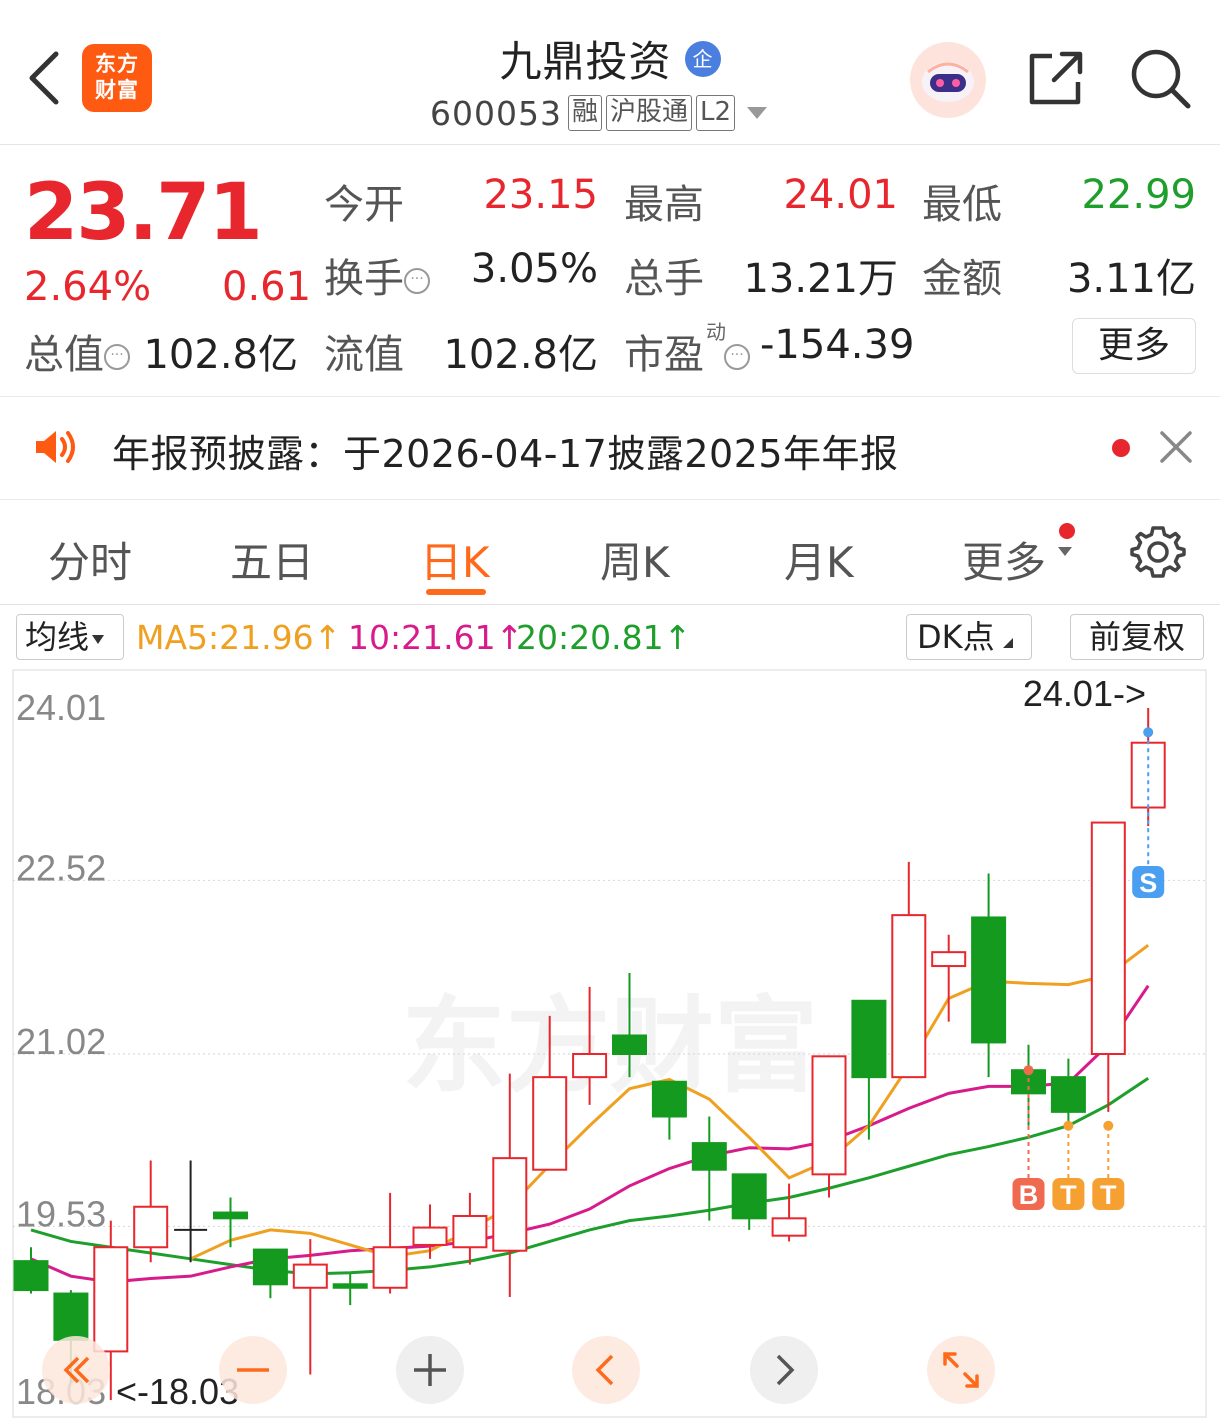  I want to click on tag-level2: L2, so click(716, 113).